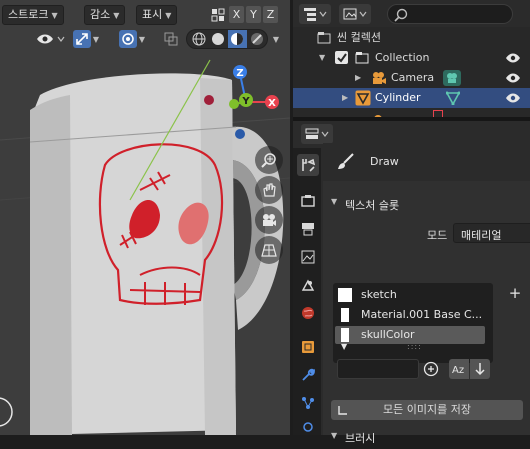  Describe the element at coordinates (410, 295) in the screenshot. I see `texture-slot-item: sketch` at that location.